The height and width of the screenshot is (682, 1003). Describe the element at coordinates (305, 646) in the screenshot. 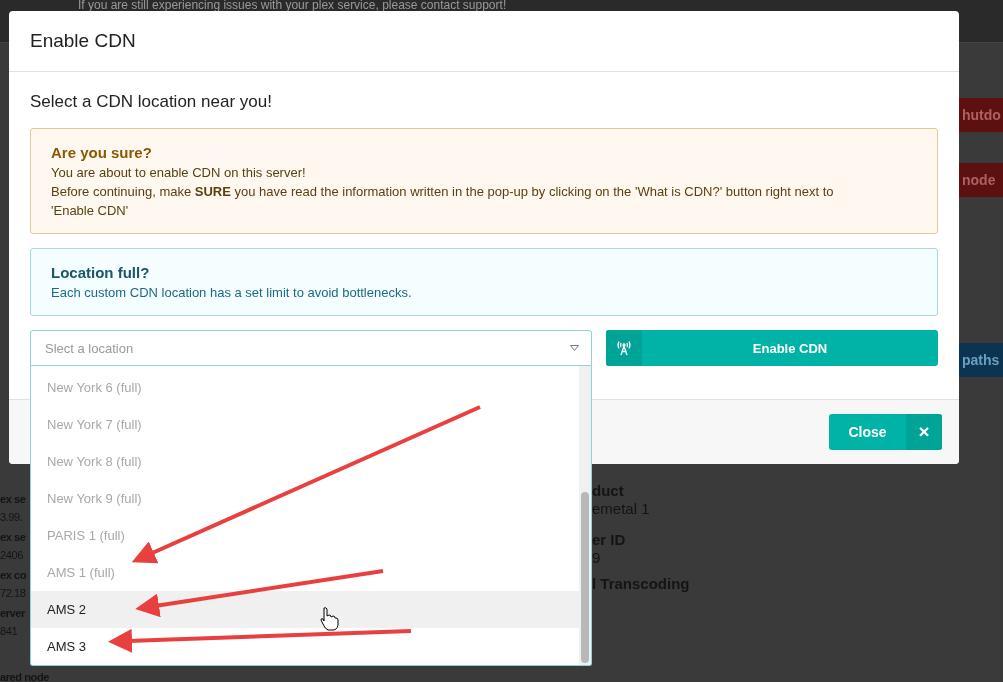

I see `location-option: AMS 3` at that location.